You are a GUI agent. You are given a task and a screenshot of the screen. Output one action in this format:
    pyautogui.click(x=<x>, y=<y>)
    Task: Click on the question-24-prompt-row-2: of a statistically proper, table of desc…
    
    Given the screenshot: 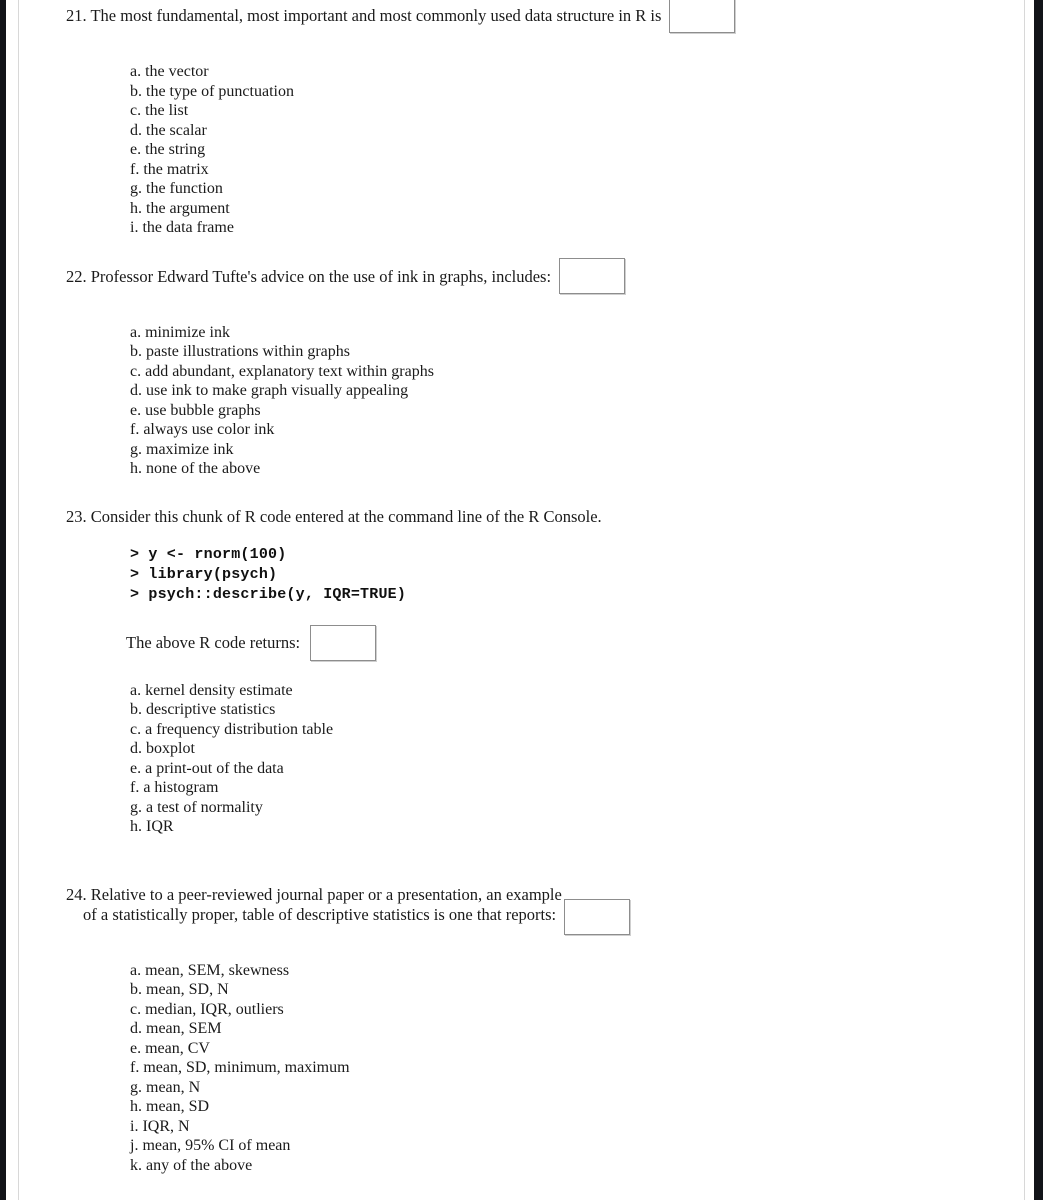 What is the action you would take?
    pyautogui.click(x=446, y=919)
    